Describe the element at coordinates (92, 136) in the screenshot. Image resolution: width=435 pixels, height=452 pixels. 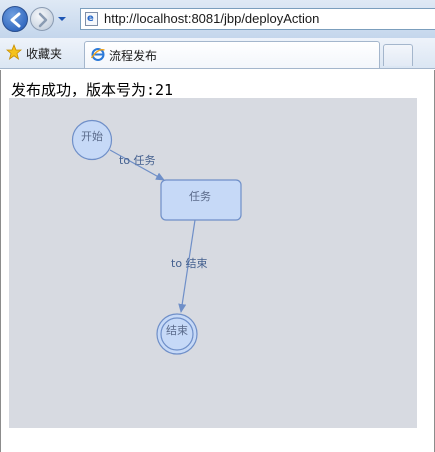
I see `start-node-label: 开始` at that location.